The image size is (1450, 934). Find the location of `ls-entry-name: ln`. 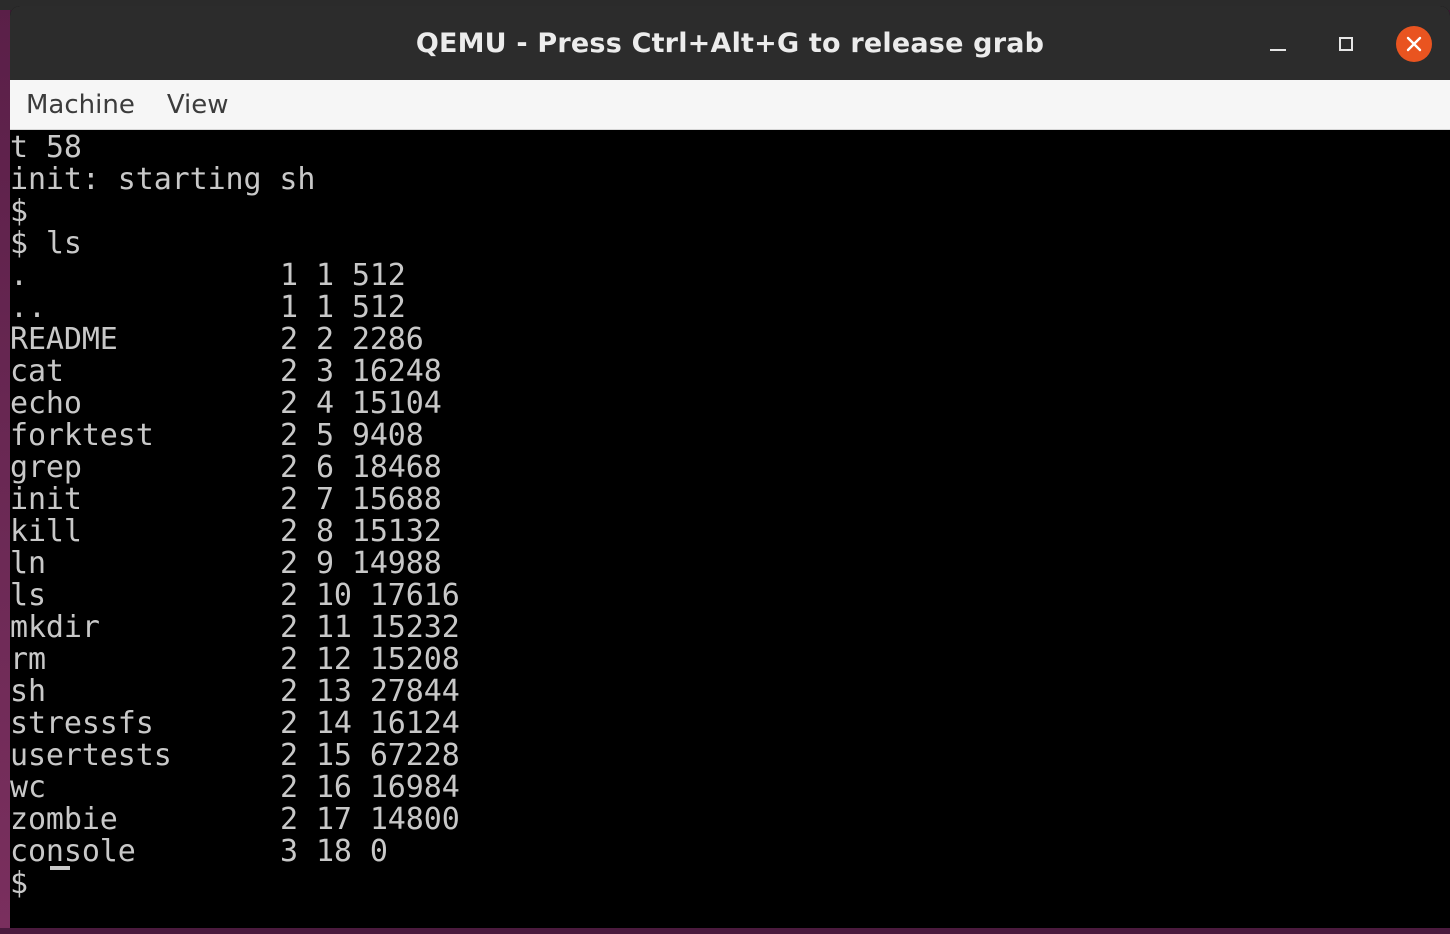

ls-entry-name: ln is located at coordinates (28, 563).